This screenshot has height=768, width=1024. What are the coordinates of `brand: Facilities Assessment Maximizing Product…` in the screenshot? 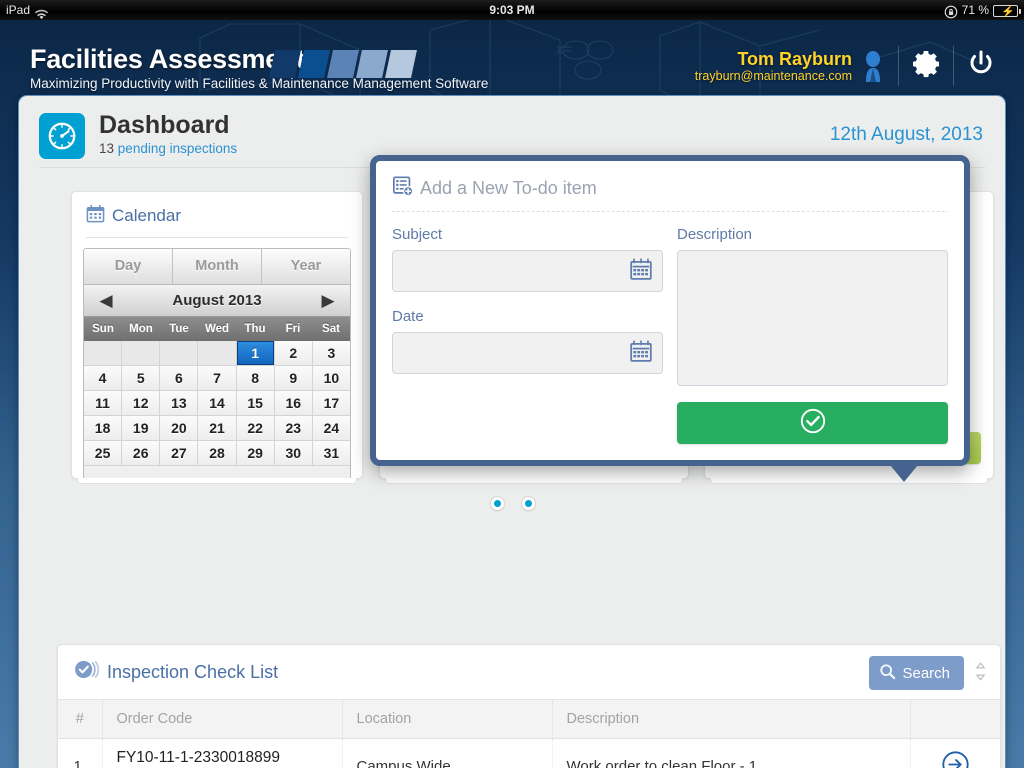 It's located at (259, 67).